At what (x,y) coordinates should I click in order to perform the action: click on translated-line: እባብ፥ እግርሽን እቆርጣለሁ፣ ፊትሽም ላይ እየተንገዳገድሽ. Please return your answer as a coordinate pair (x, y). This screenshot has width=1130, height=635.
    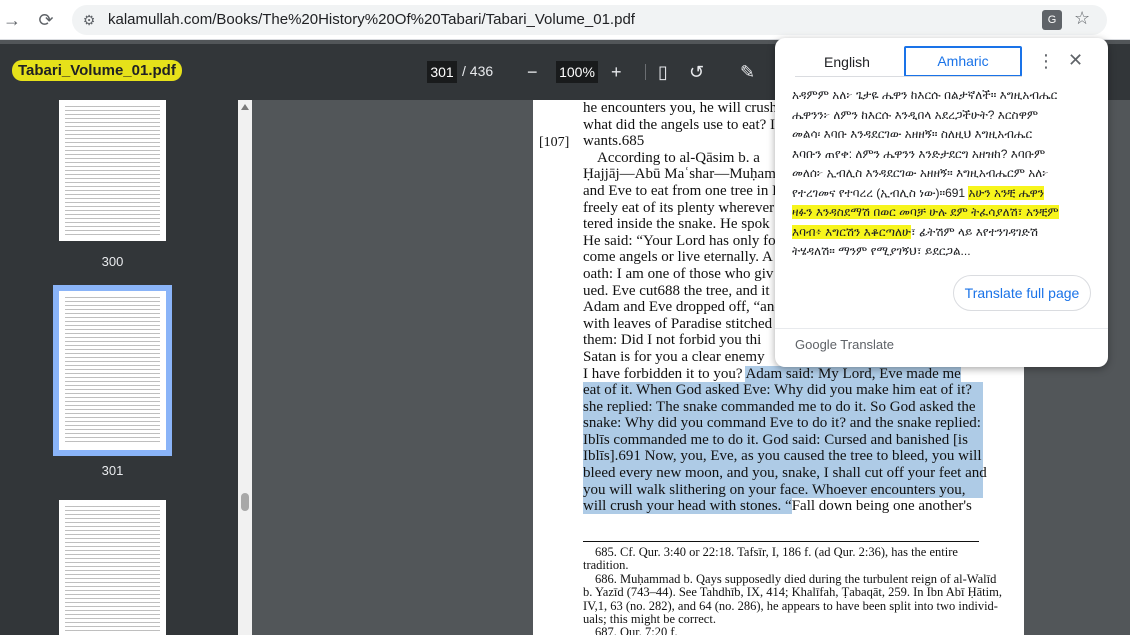
    Looking at the image, I should click on (942, 233).